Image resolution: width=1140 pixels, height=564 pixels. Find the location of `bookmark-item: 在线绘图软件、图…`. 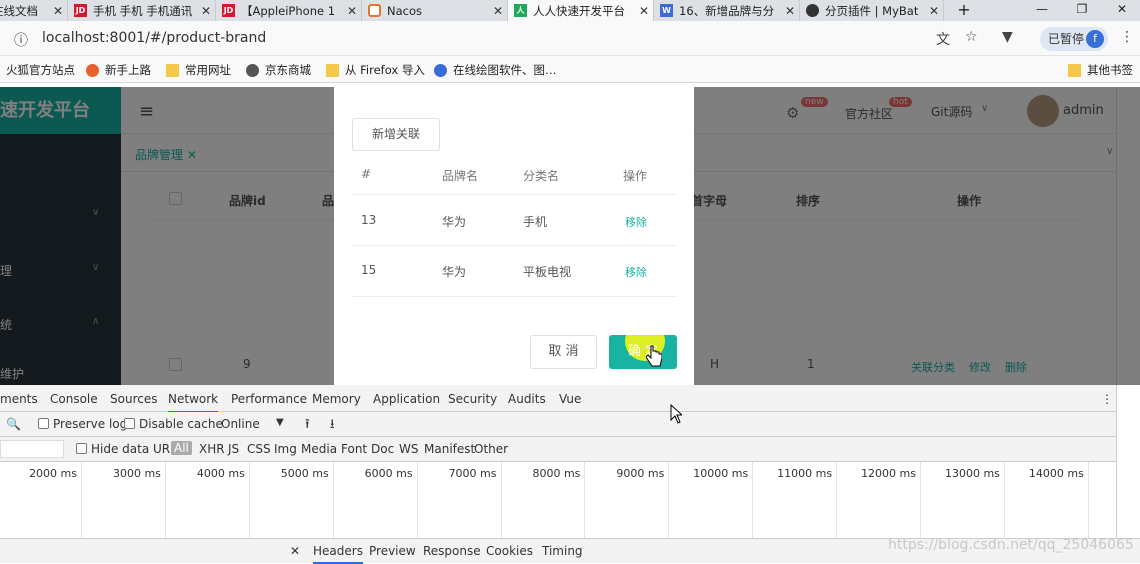

bookmark-item: 在线绘图软件、图… is located at coordinates (495, 70).